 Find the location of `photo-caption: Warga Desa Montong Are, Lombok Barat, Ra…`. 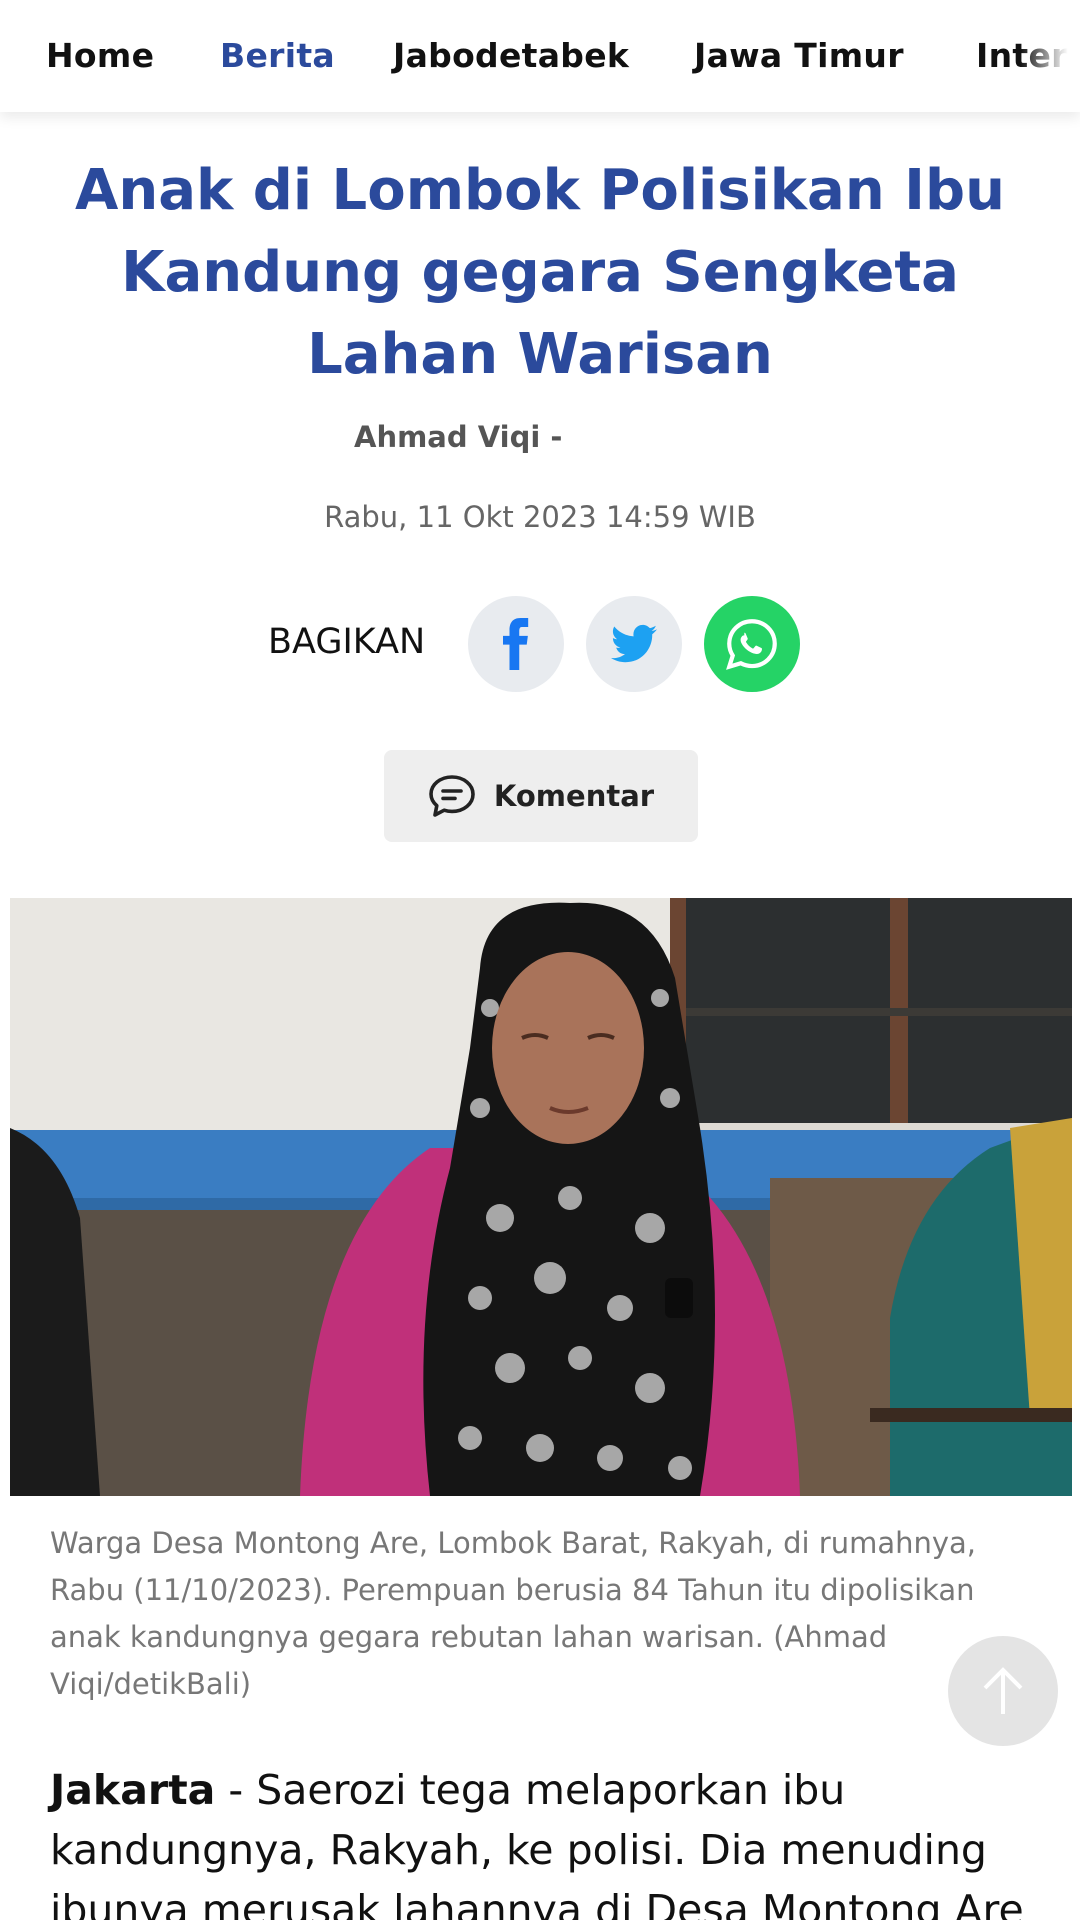

photo-caption: Warga Desa Montong Are, Lombok Barat, Ra… is located at coordinates (513, 1613).